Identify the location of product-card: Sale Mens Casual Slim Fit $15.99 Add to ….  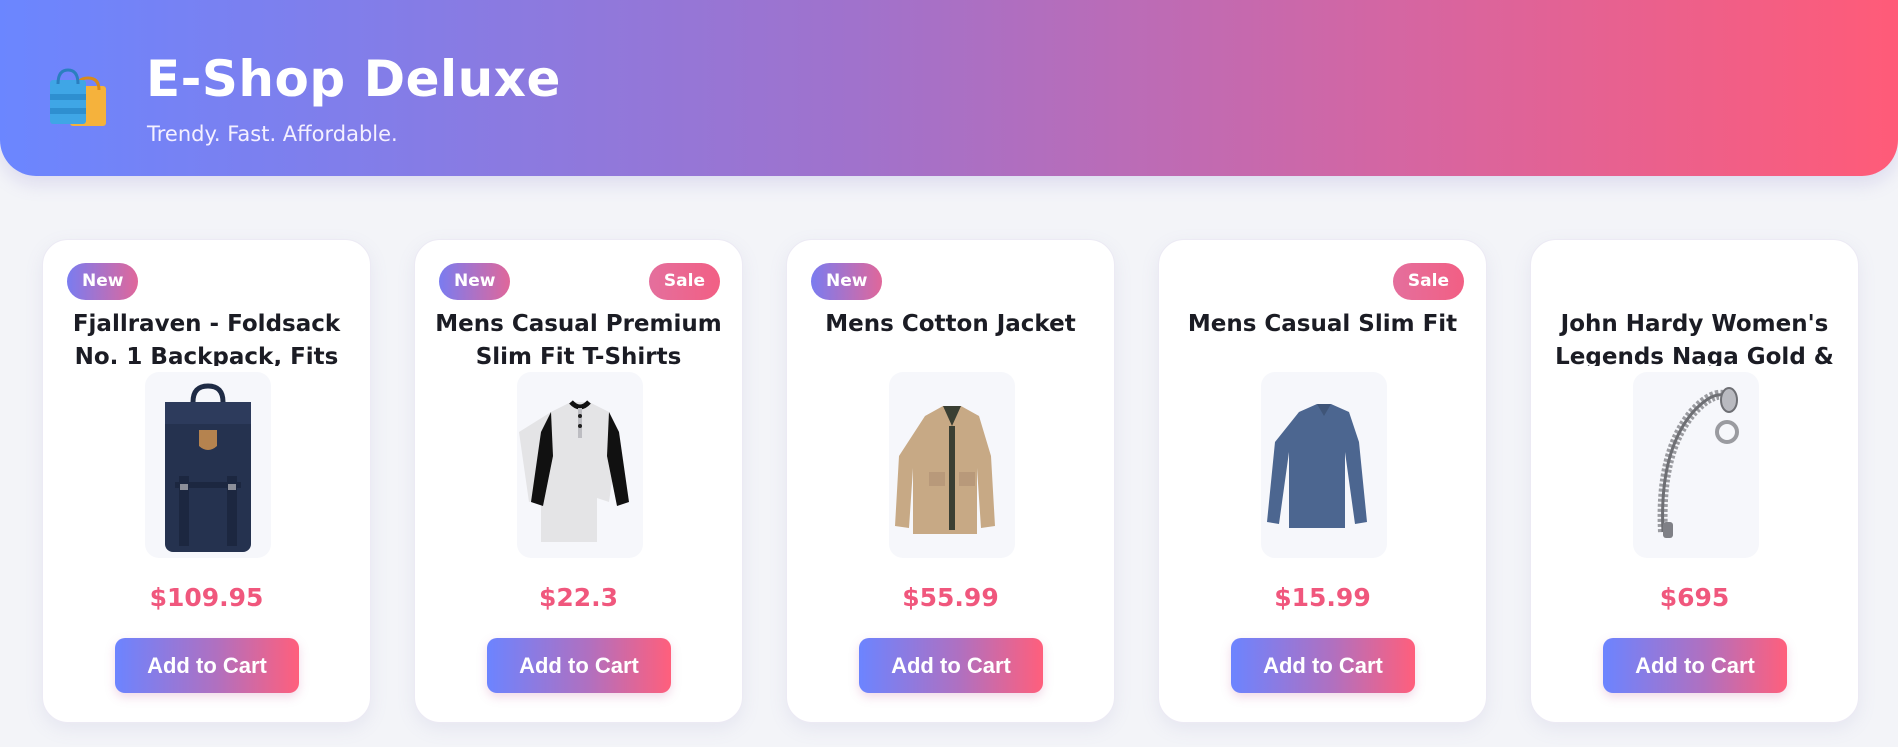
(1322, 481).